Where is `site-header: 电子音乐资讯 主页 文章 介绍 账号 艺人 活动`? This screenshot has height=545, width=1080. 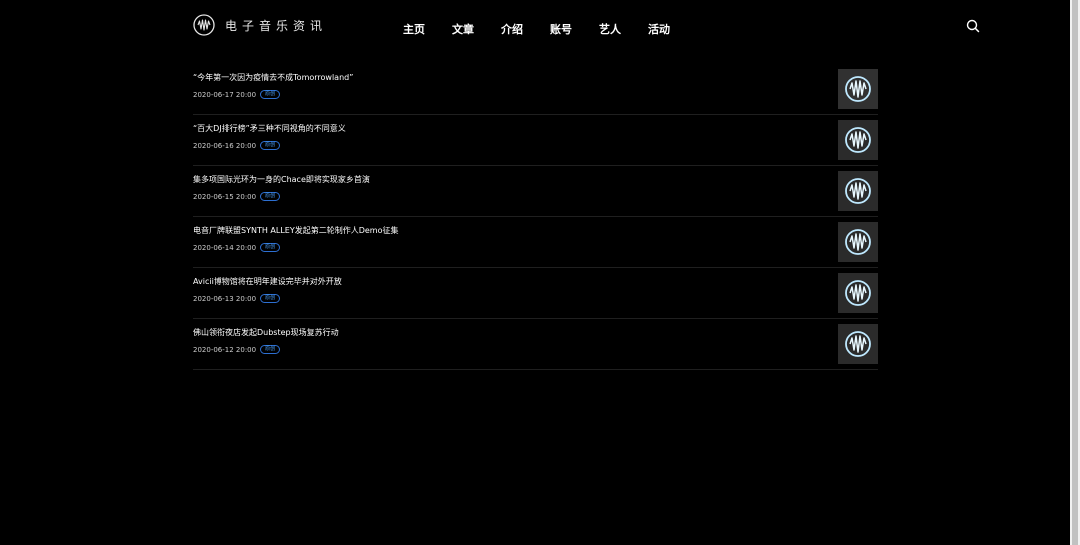
site-header: 电子音乐资讯 主页 文章 介绍 账号 艺人 活动 is located at coordinates (535, 28).